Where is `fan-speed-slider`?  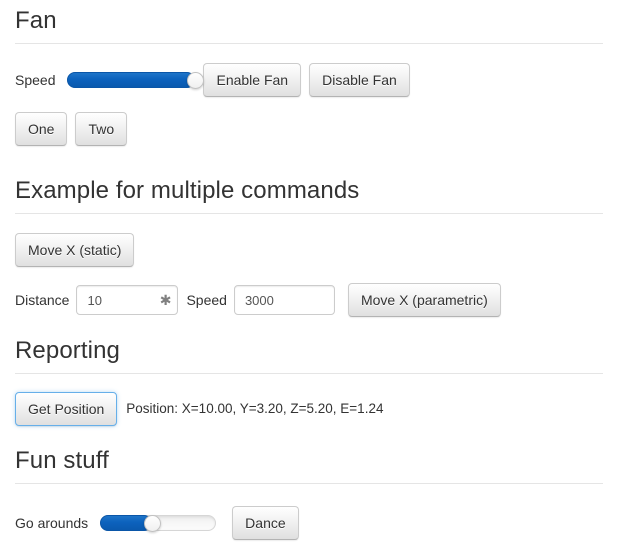
fan-speed-slider is located at coordinates (135, 80).